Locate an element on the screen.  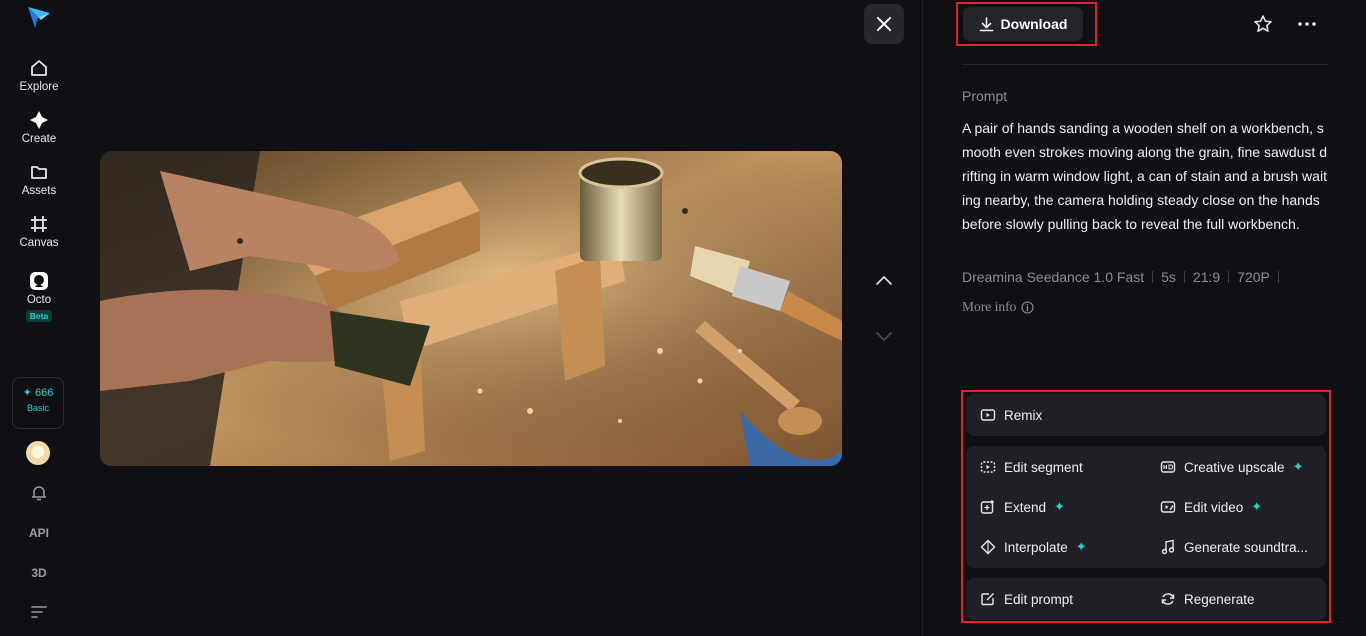
credits-count: 666 is located at coordinates (44, 393).